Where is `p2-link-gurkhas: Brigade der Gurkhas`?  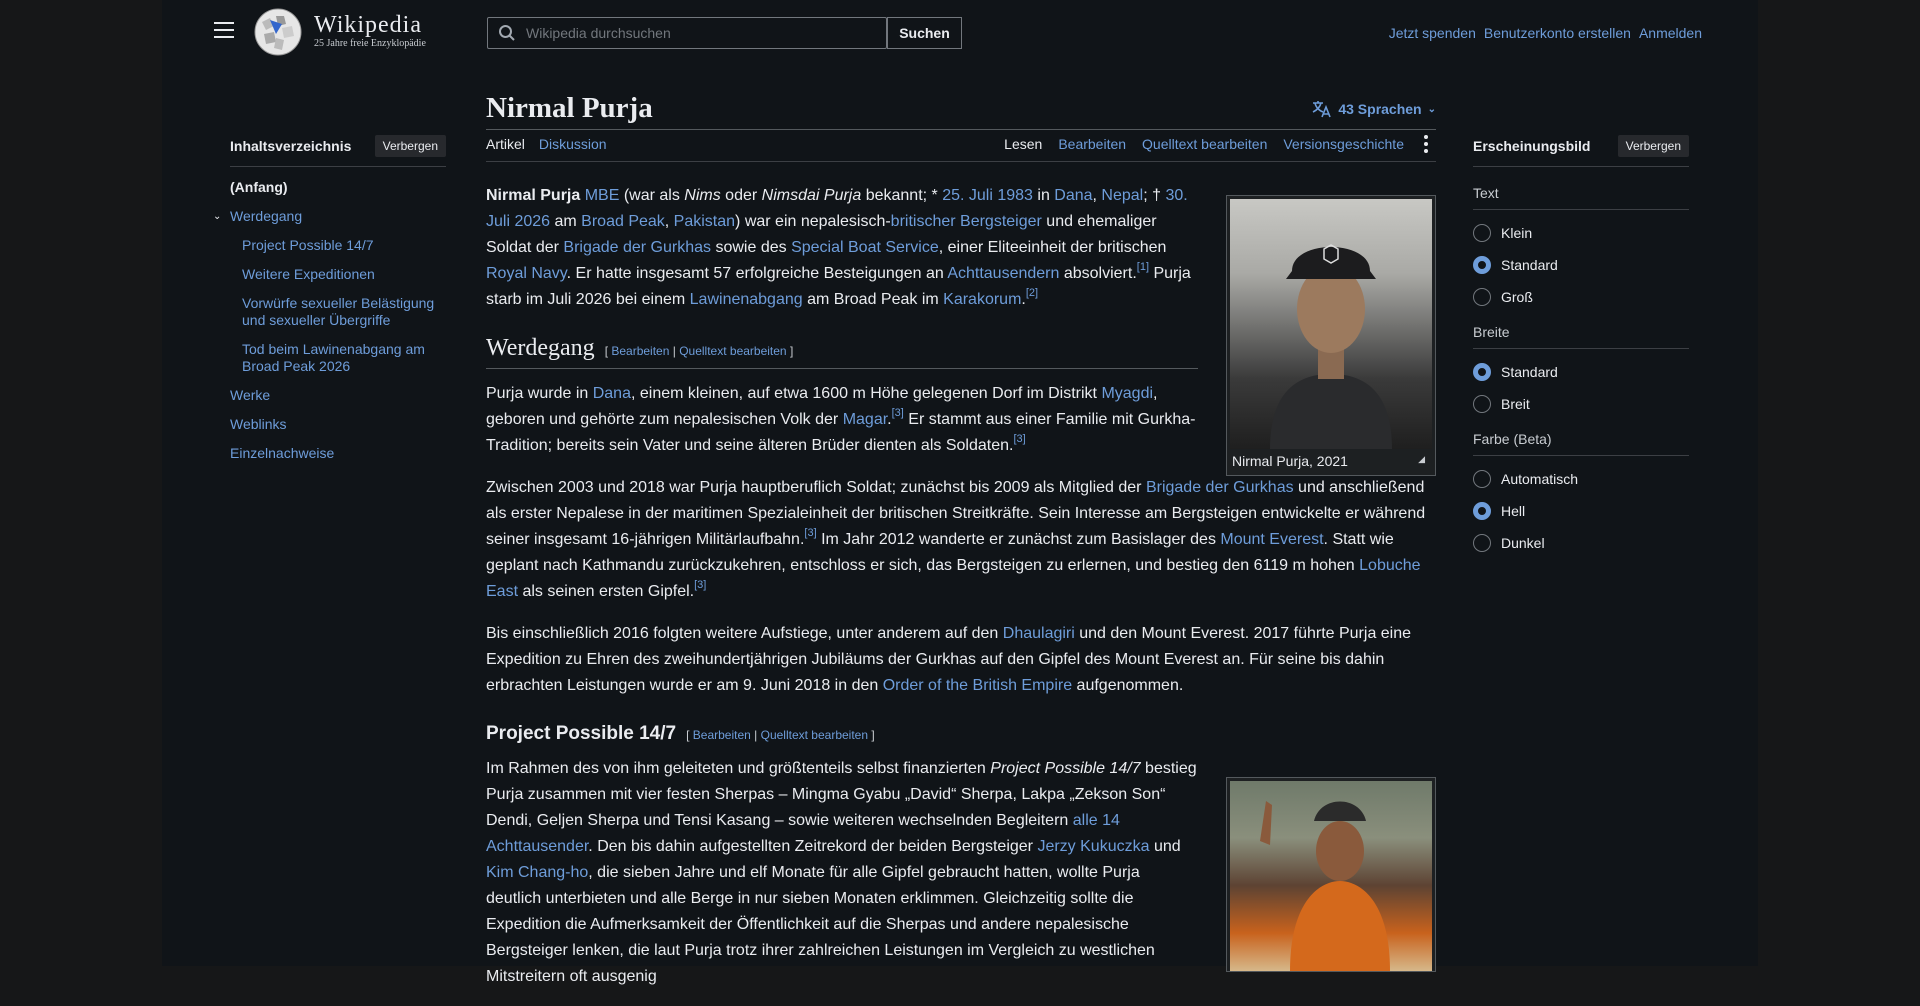
p2-link-gurkhas: Brigade der Gurkhas is located at coordinates (1220, 487).